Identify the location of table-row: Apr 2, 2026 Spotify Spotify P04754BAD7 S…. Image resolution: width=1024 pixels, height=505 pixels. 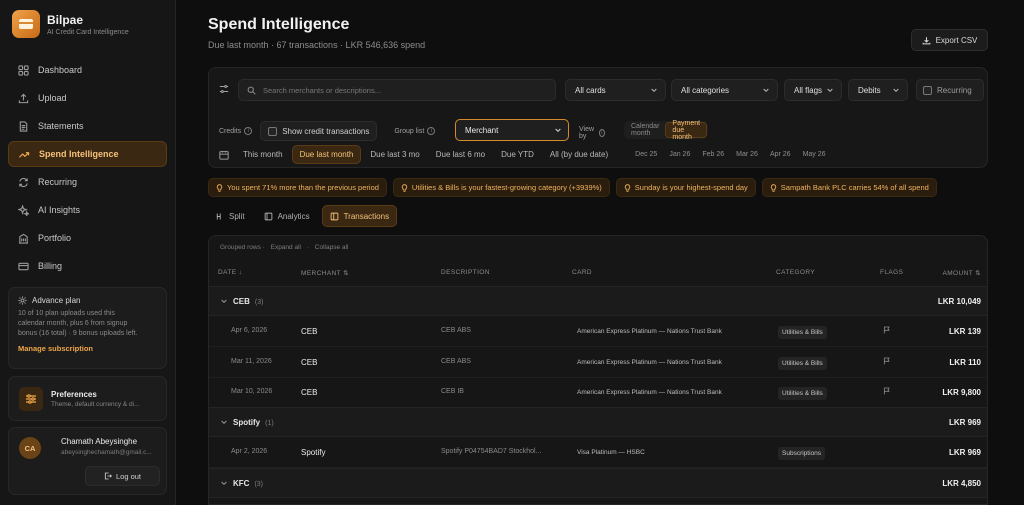
(598, 453).